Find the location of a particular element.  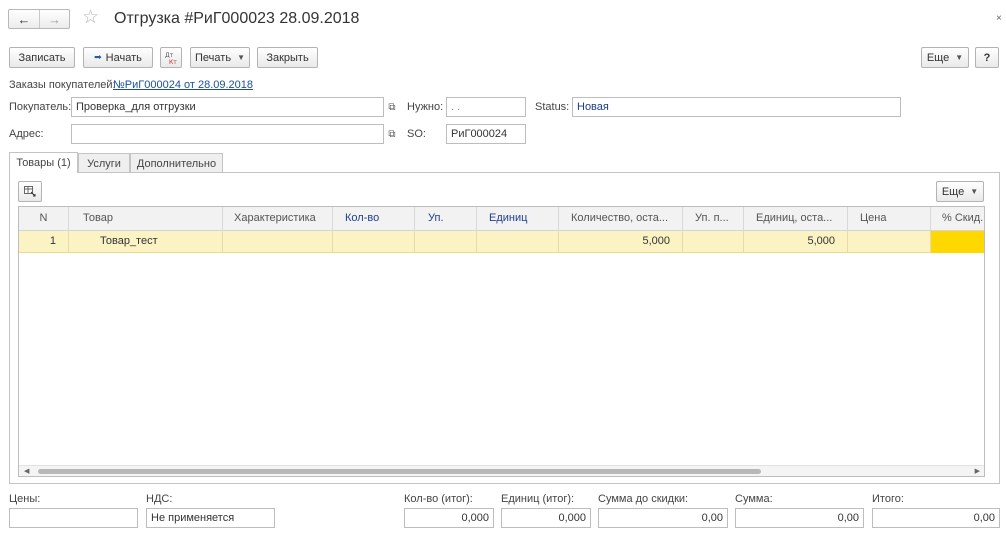

cell-characteristic is located at coordinates (278, 242).